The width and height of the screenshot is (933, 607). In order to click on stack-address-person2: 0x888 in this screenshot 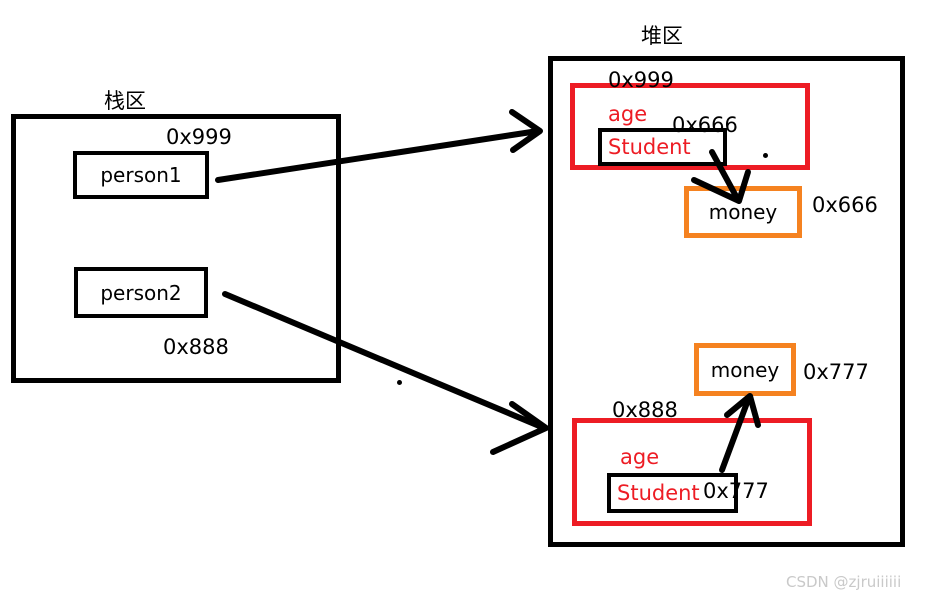, I will do `click(196, 347)`.